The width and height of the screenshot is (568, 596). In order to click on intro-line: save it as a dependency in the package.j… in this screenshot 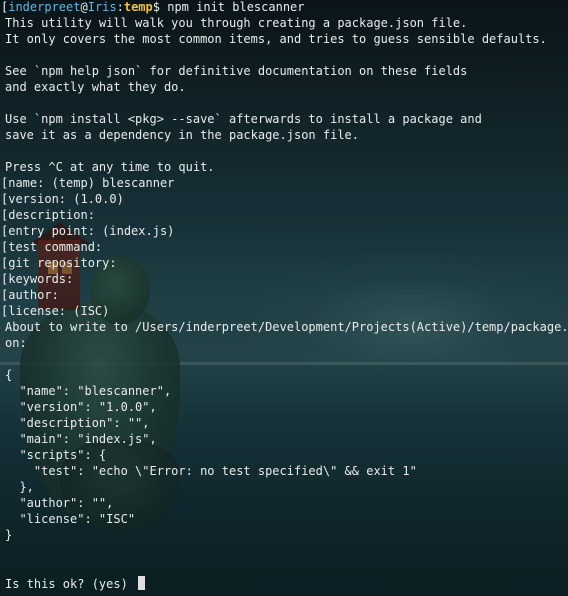, I will do `click(182, 135)`.